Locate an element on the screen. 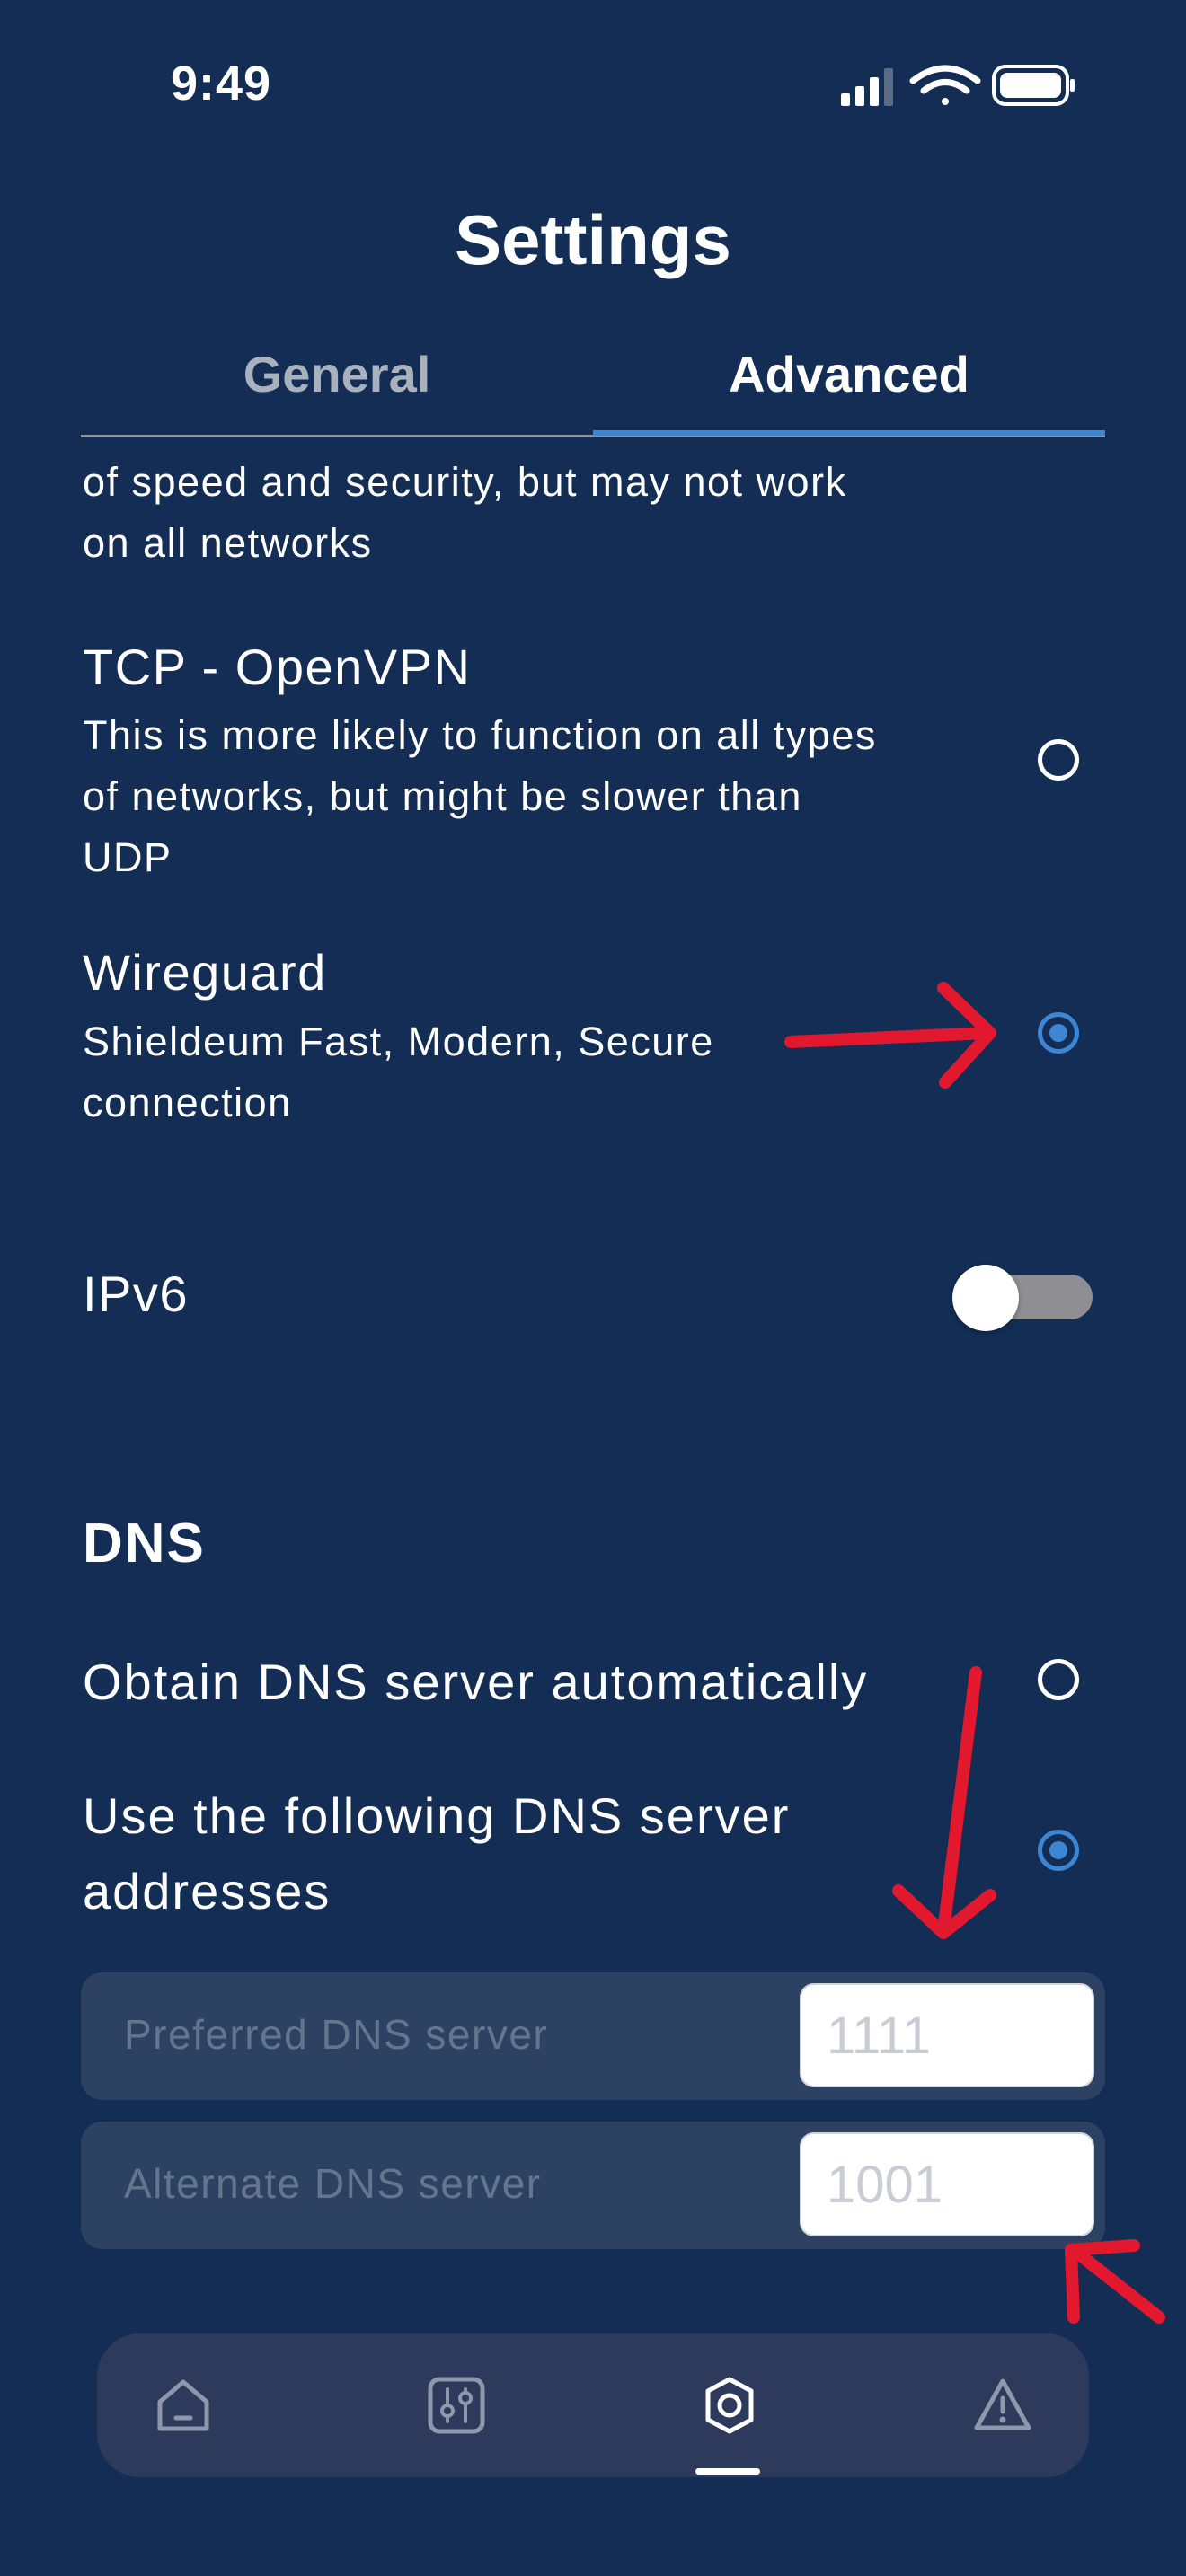 This screenshot has width=1186, height=2576. wireguard-desc-line2: connection is located at coordinates (187, 1102).